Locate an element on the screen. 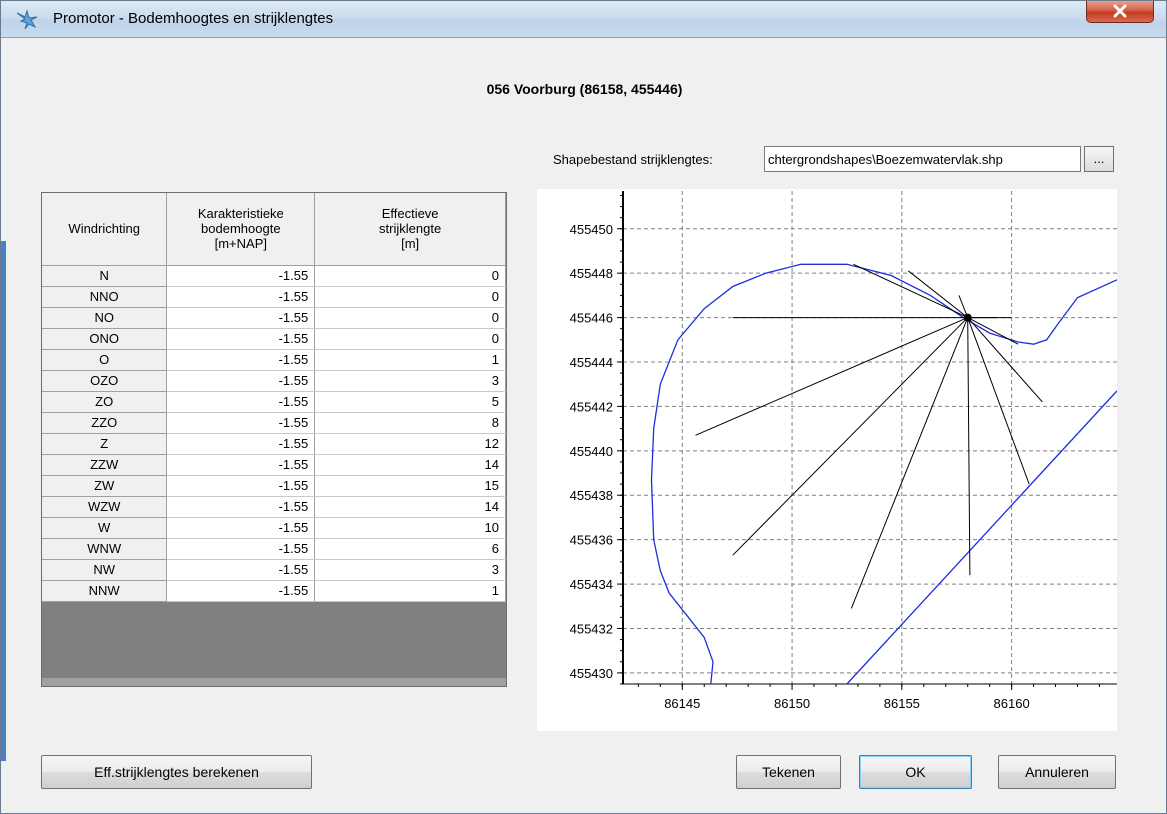  draw-button: Tekenen is located at coordinates (788, 772).